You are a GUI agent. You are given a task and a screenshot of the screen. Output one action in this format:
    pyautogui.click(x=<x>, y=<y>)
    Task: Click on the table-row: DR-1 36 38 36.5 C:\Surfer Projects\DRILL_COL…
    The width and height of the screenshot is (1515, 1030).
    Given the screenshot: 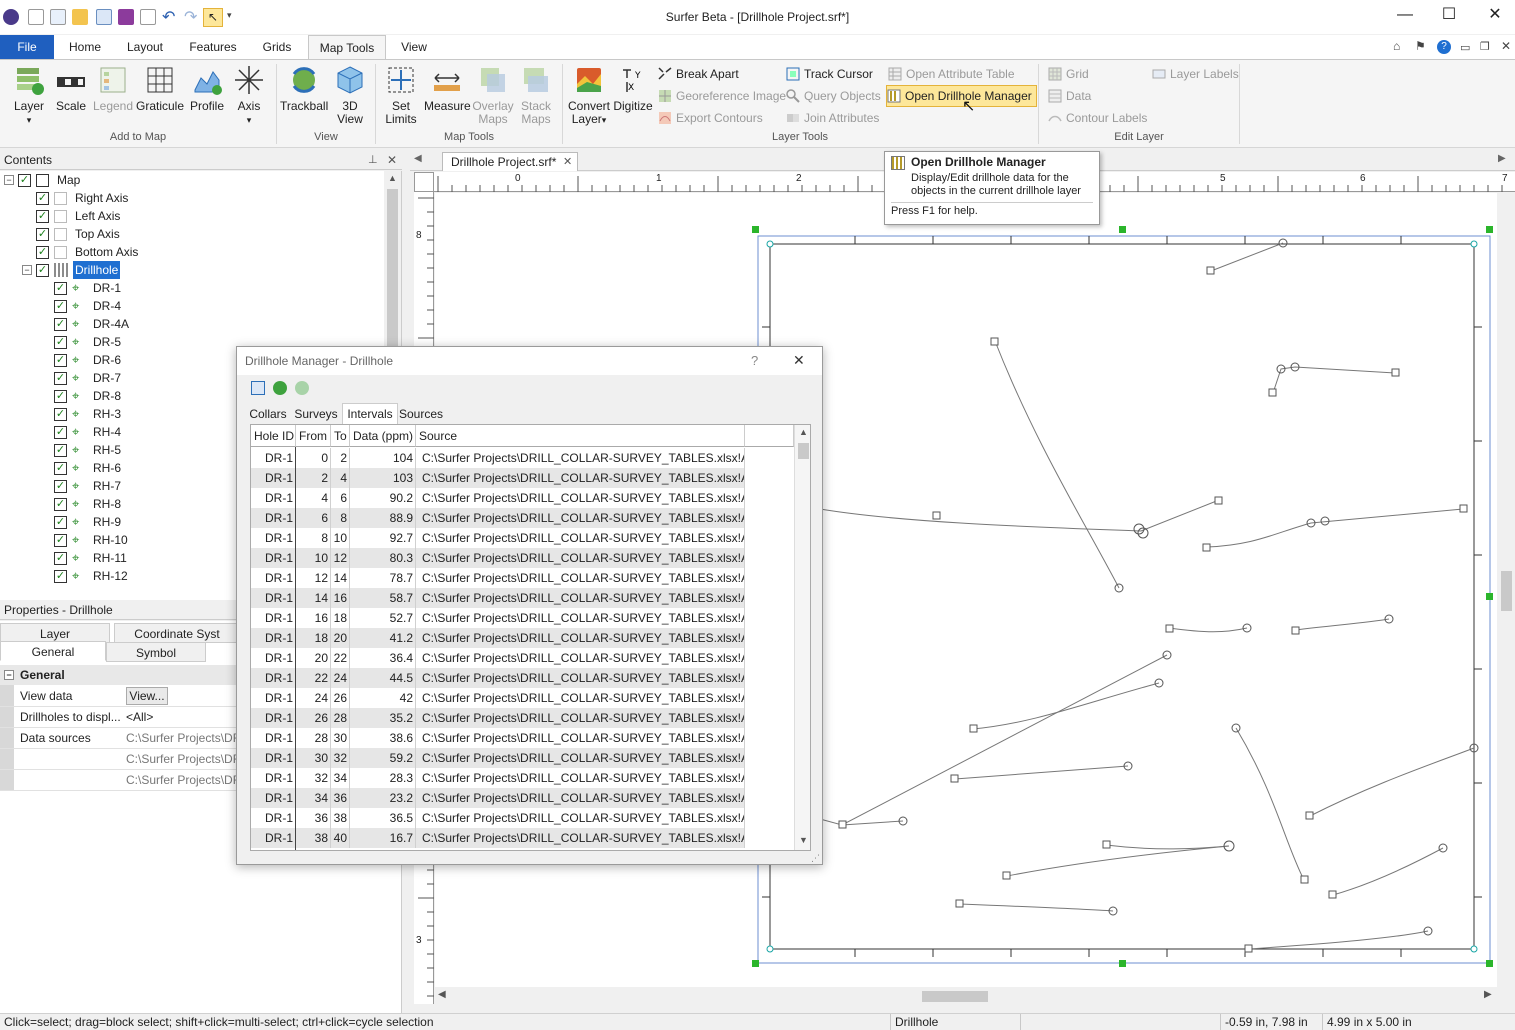 What is the action you would take?
    pyautogui.click(x=498, y=818)
    